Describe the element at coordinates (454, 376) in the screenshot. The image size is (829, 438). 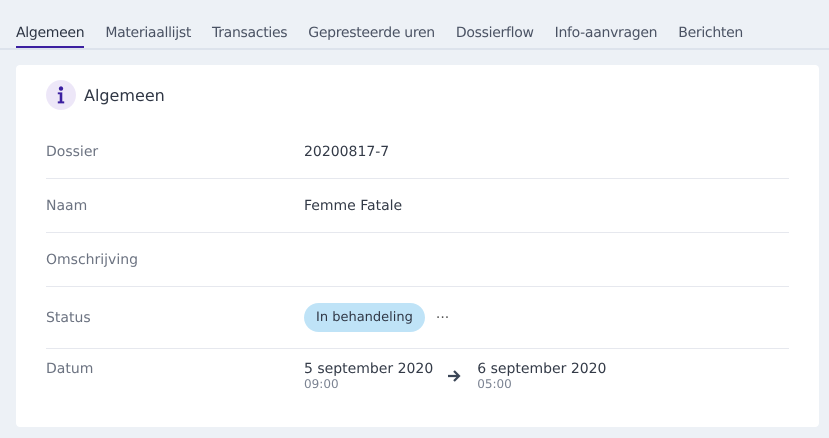
I see `arrow-right-icon` at that location.